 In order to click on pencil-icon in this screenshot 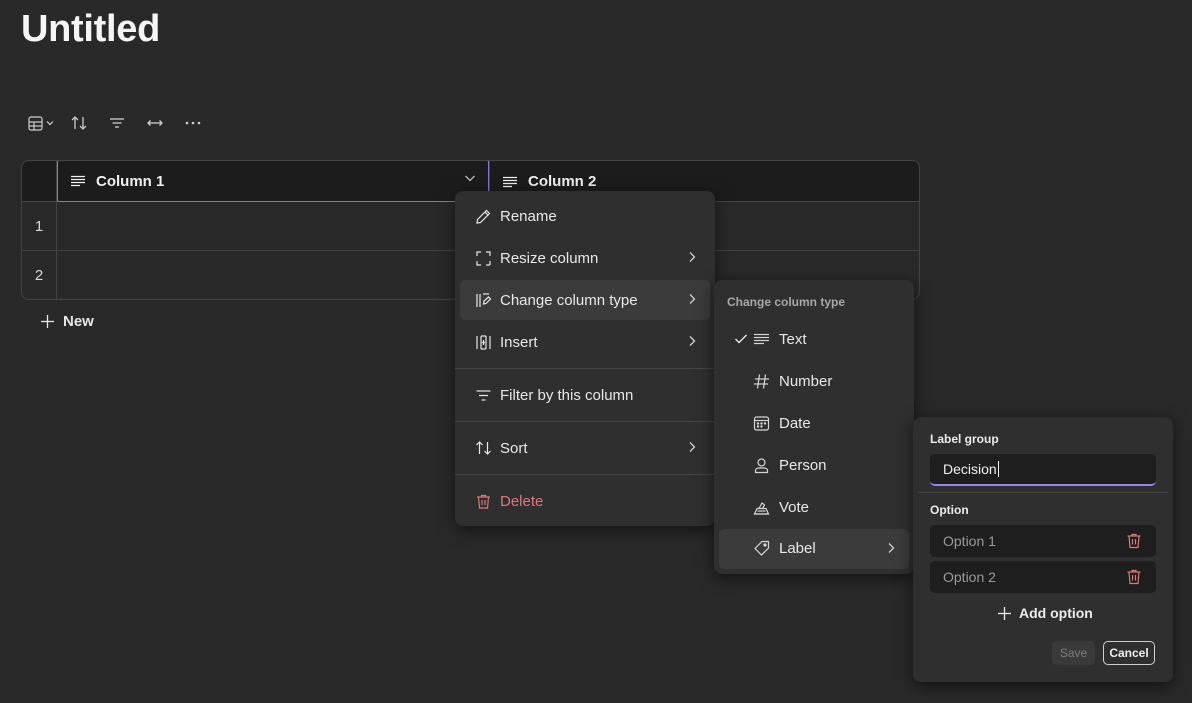, I will do `click(483, 216)`.